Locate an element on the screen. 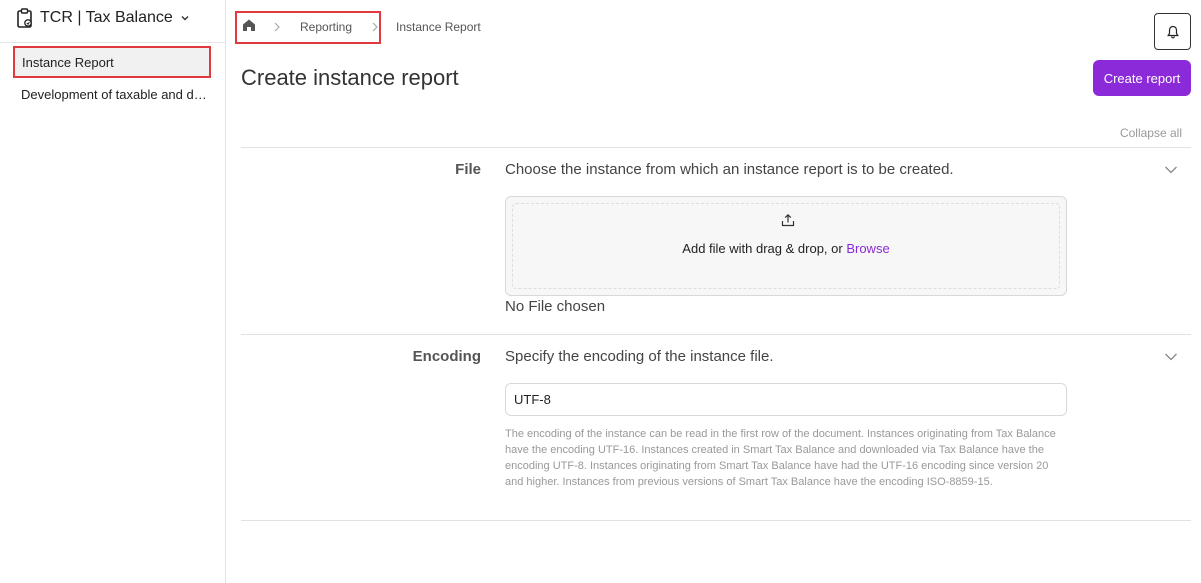 This screenshot has width=1201, height=583. app-title: TCR | Tax Balance is located at coordinates (106, 17).